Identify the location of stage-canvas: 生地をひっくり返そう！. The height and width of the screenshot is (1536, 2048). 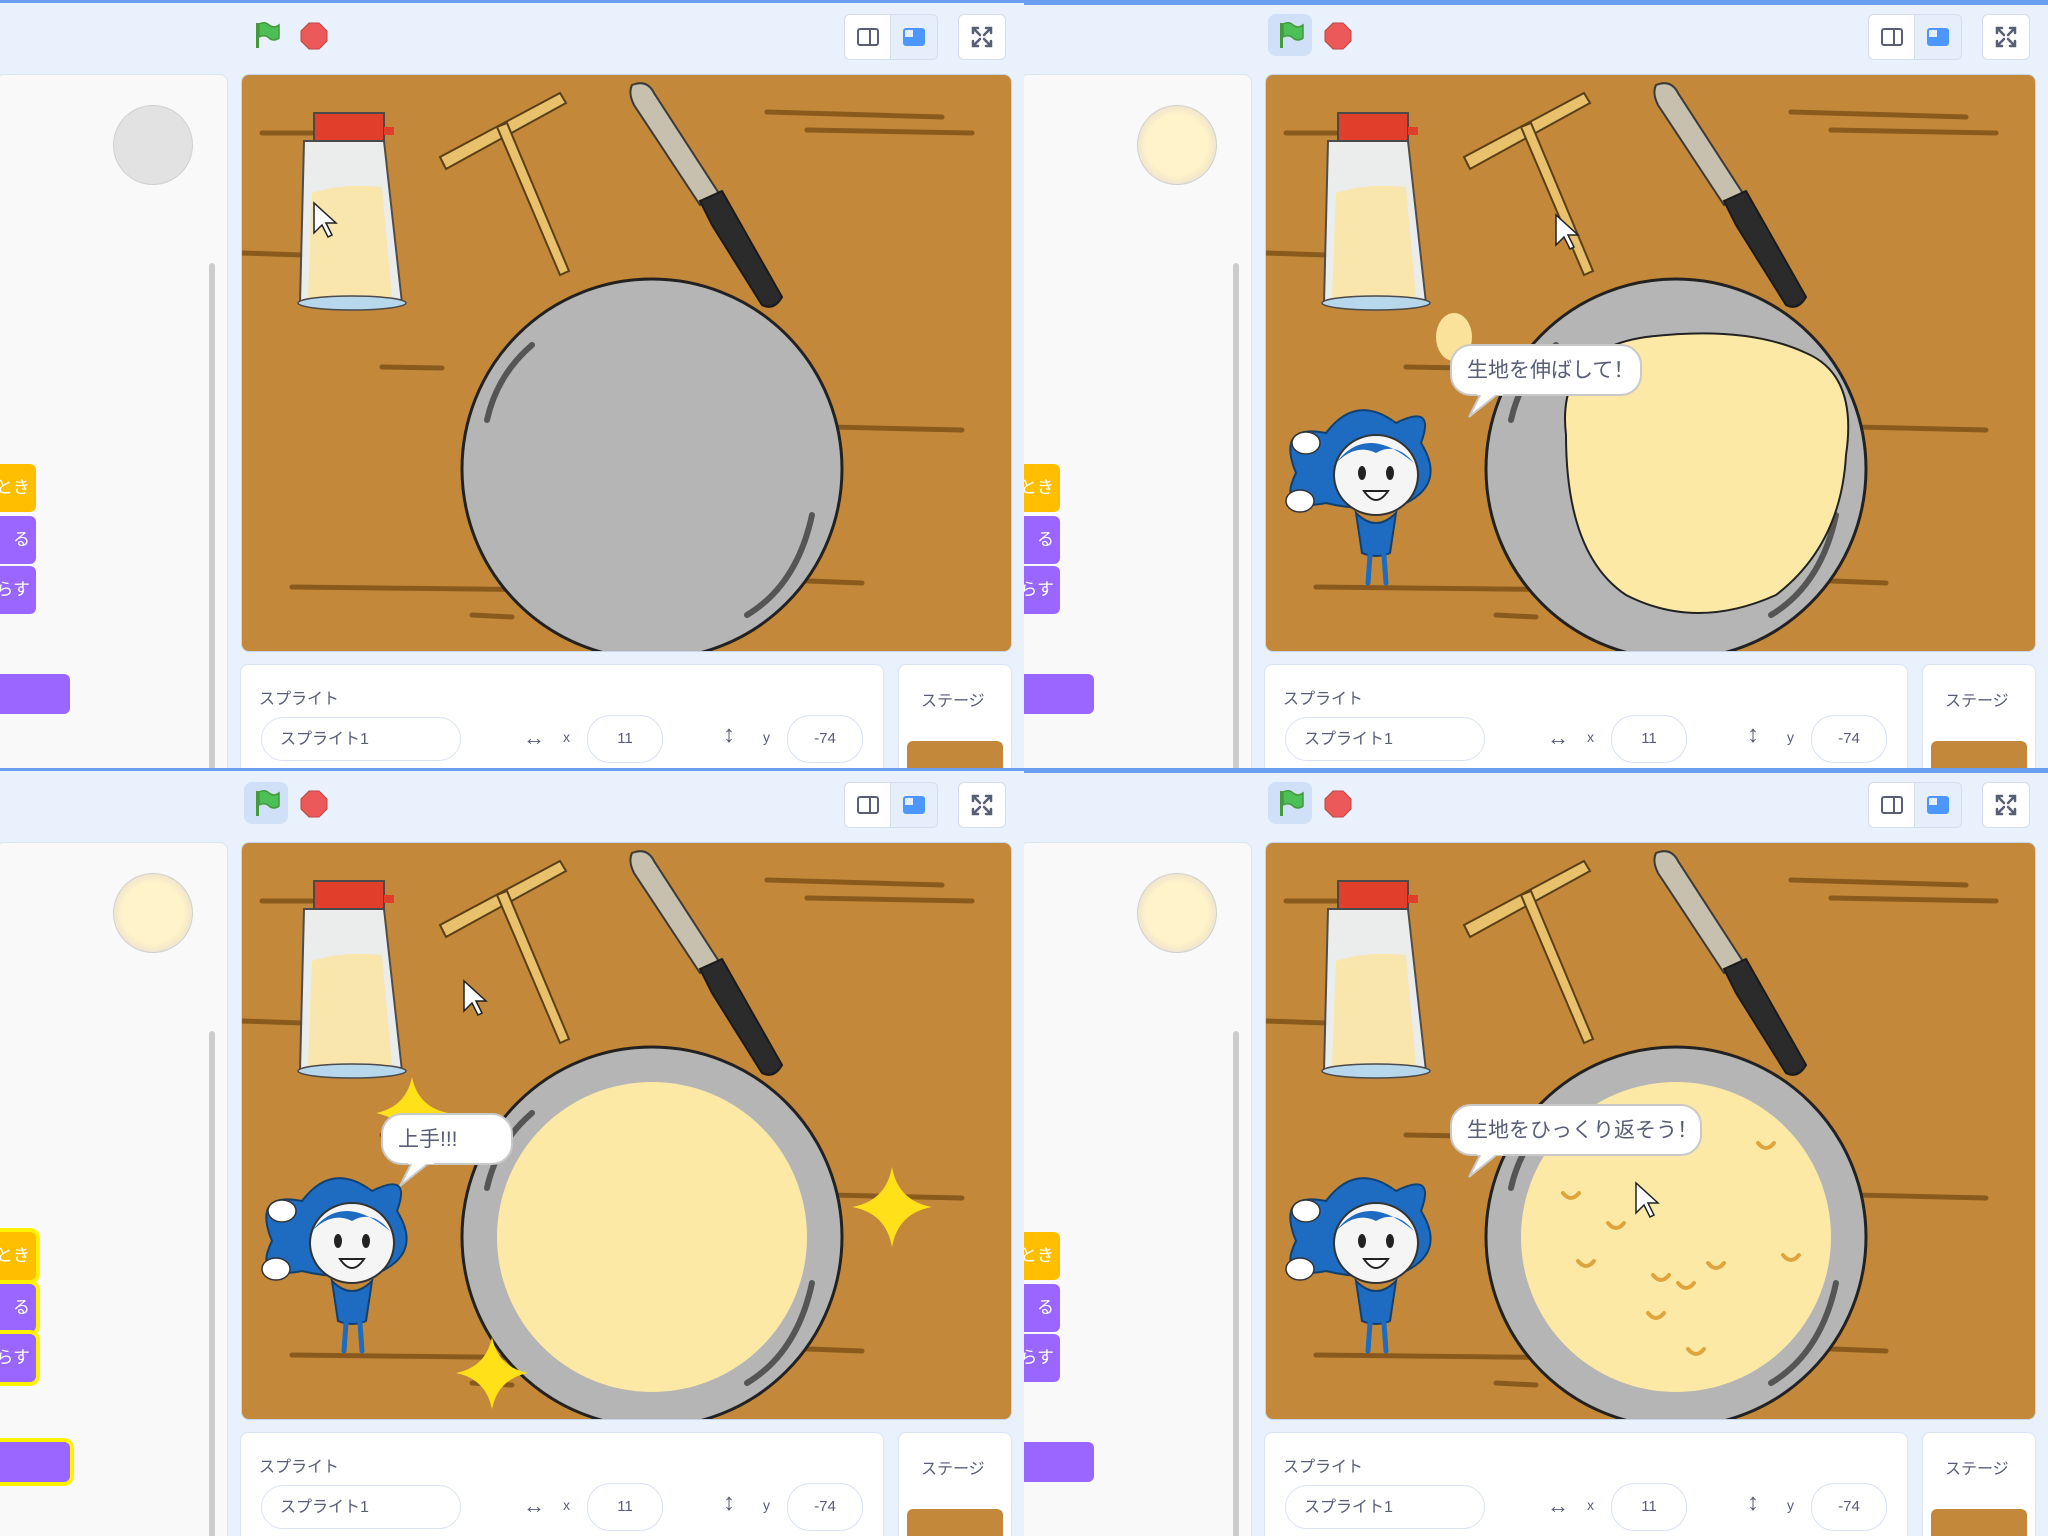
(1650, 1131).